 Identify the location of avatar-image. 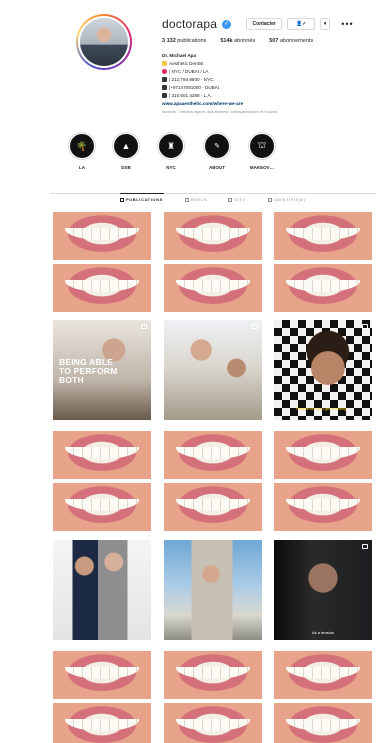
(104, 42).